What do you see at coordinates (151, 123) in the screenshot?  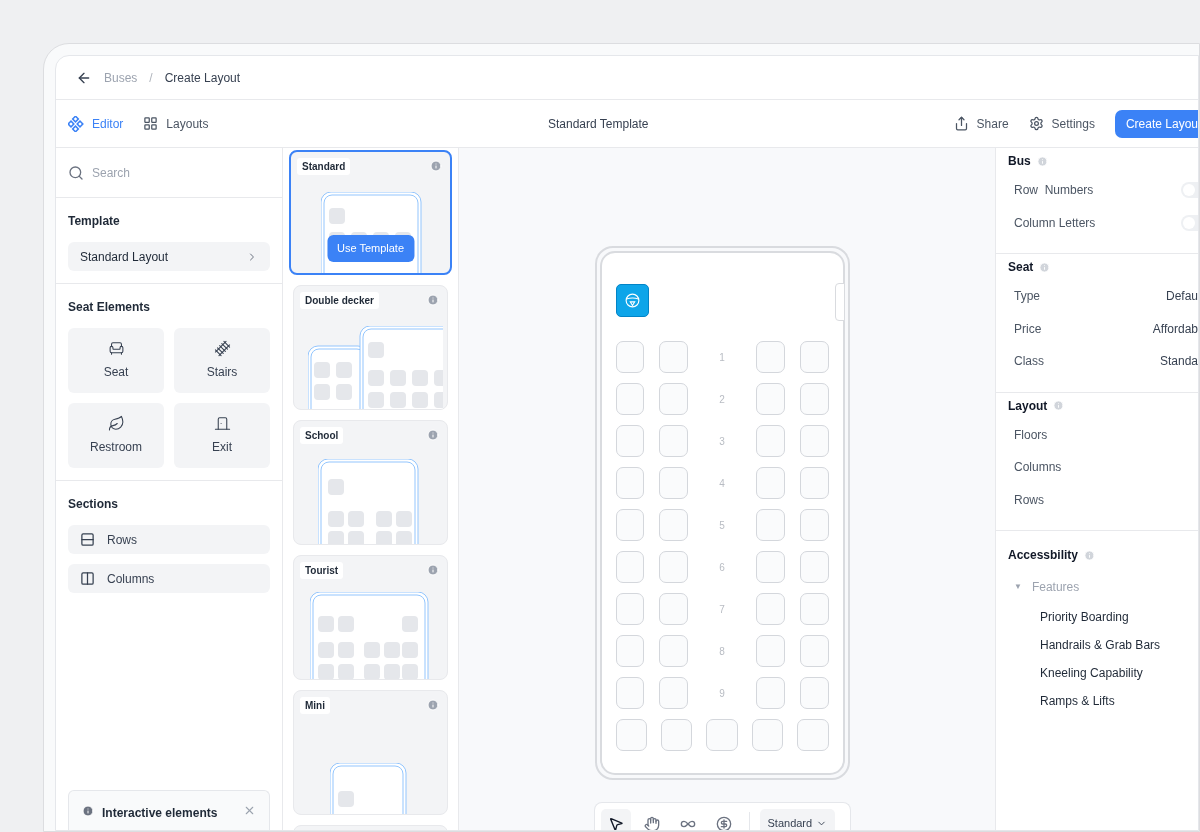 I see `grid-icon` at bounding box center [151, 123].